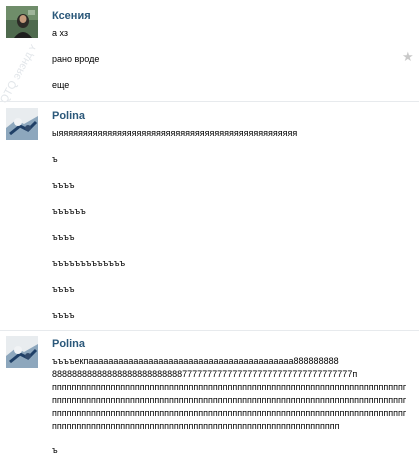 Image resolution: width=419 pixels, height=456 pixels. Describe the element at coordinates (408, 56) in the screenshot. I see `star-icon: ★` at that location.